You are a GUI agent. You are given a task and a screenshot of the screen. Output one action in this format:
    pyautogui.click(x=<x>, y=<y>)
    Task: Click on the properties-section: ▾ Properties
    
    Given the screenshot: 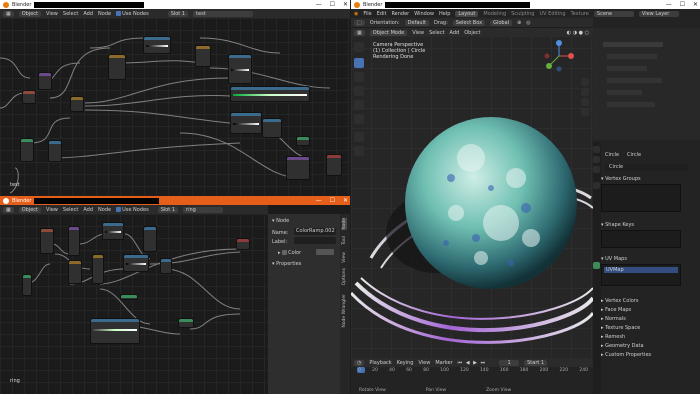 What is the action you would take?
    pyautogui.click(x=286, y=264)
    